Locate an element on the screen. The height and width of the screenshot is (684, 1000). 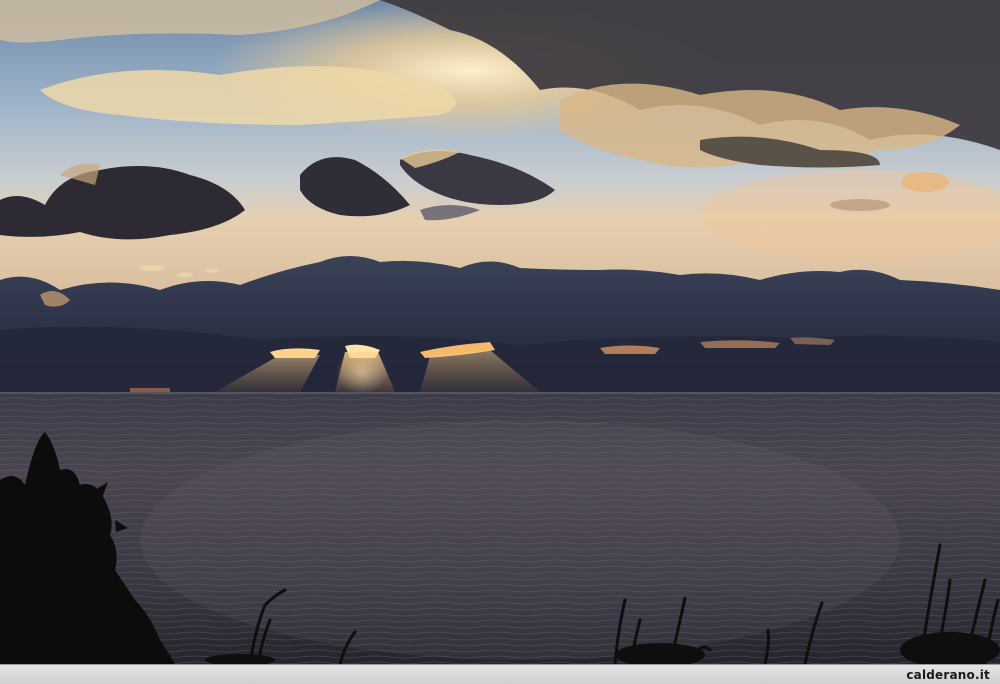
caption-bar: calderano.it is located at coordinates (500, 674).